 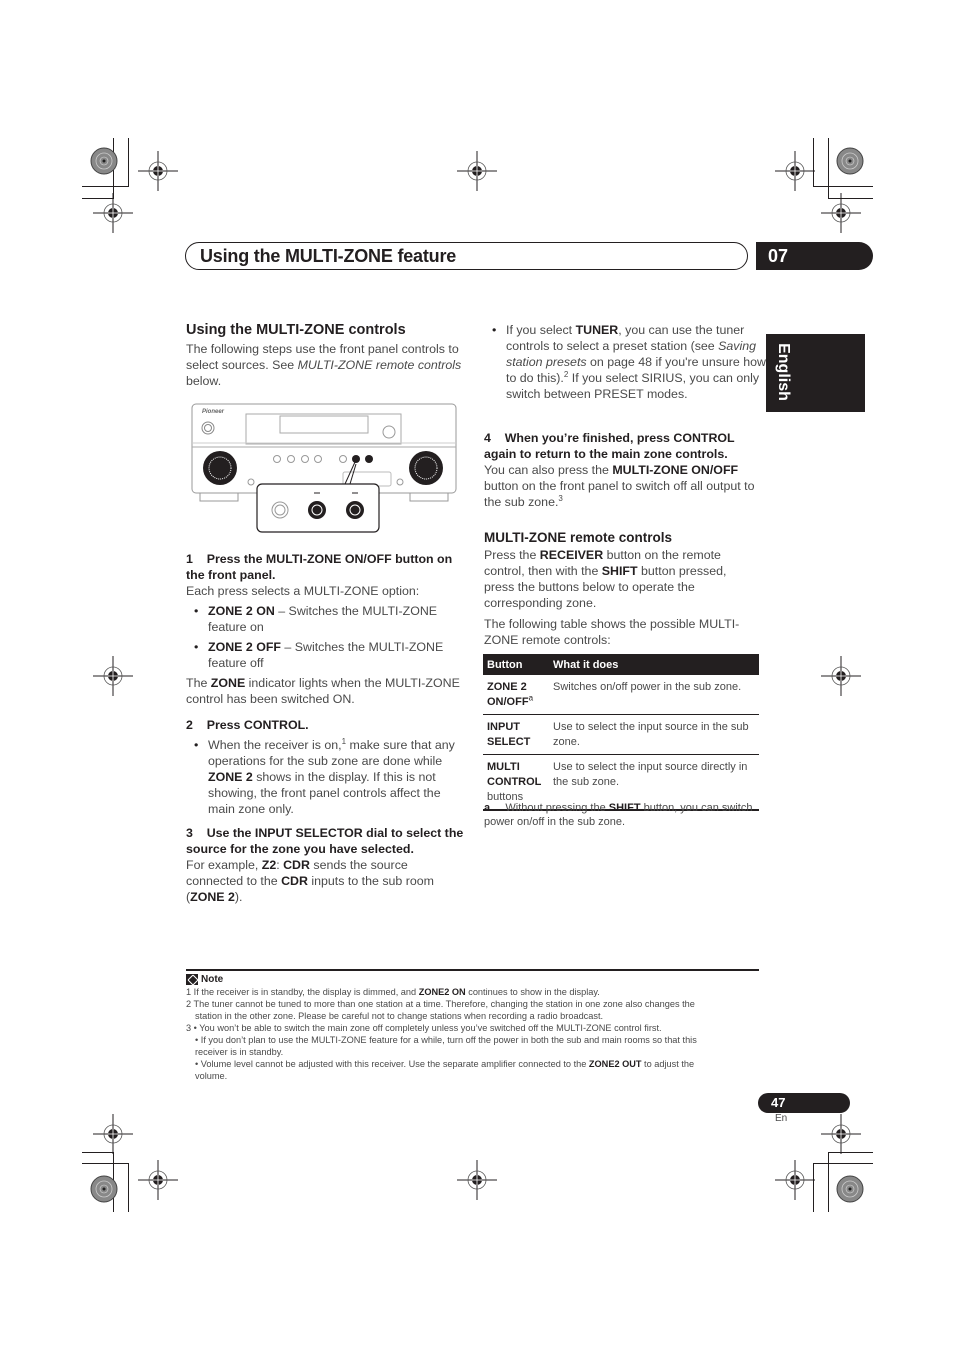 What do you see at coordinates (369, 459) in the screenshot?
I see `control-button-icon` at bounding box center [369, 459].